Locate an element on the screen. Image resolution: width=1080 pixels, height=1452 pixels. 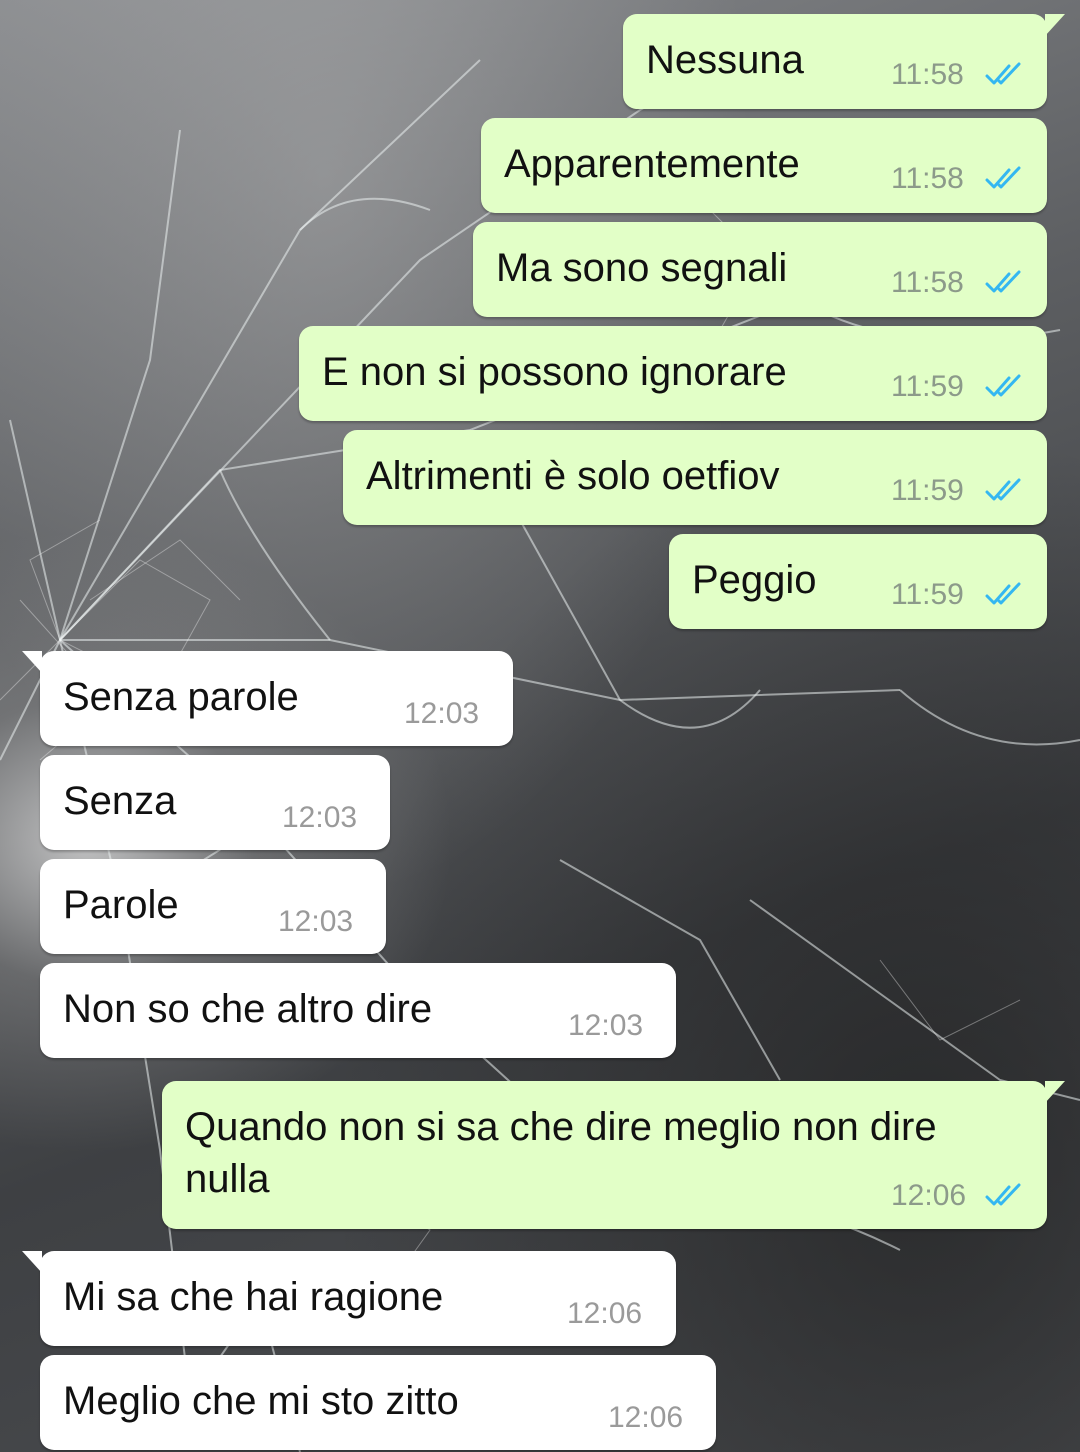
incoming-message: Parole 12:03 is located at coordinates (213, 906).